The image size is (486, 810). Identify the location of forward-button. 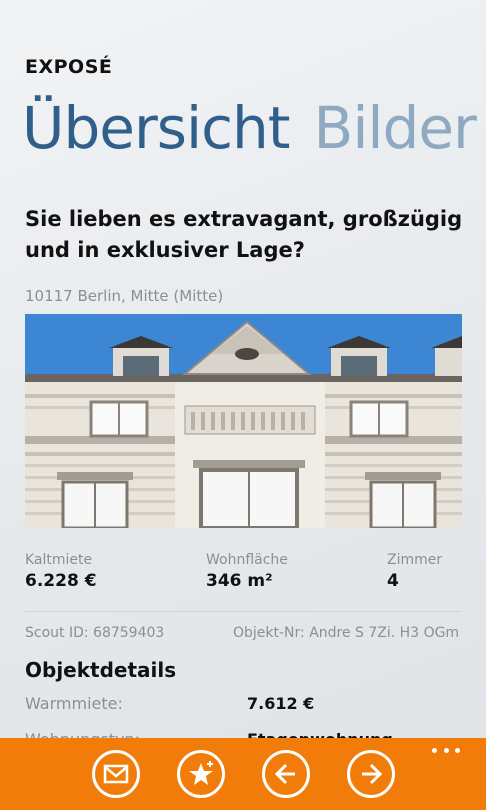
(371, 774).